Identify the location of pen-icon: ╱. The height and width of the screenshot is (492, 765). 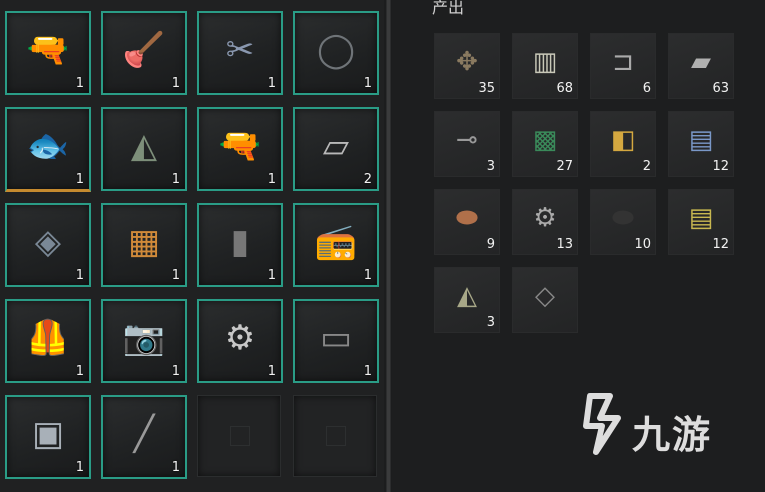
(144, 433).